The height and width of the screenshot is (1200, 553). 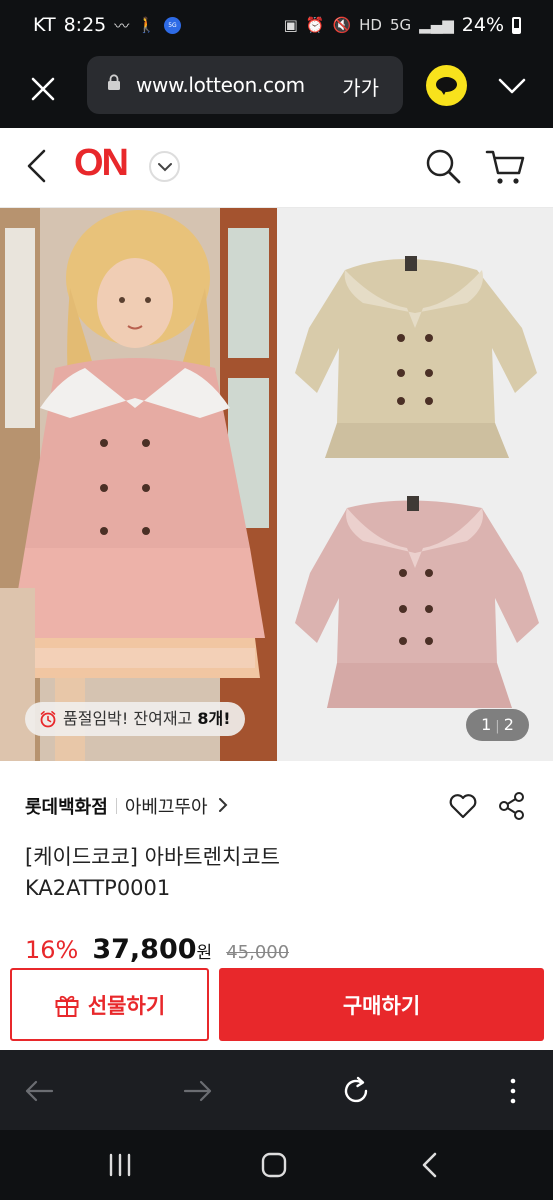 I want to click on alarm-icon: ⏰, so click(x=315, y=25).